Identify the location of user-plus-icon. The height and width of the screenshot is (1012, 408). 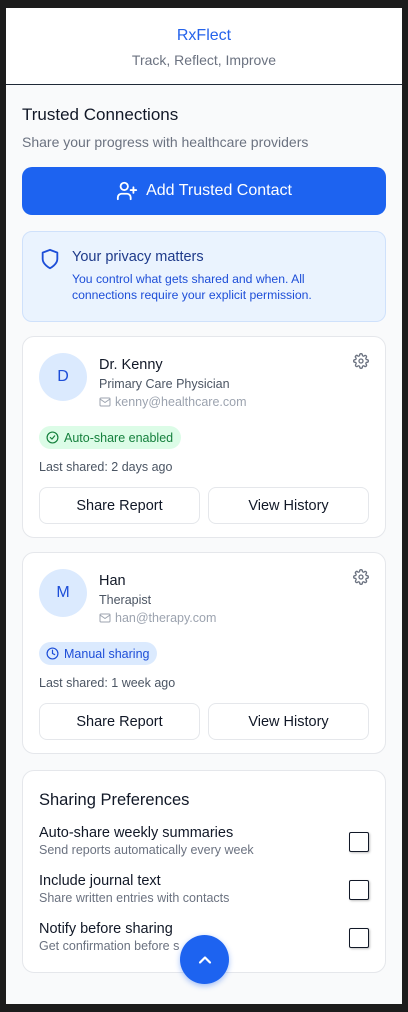
(127, 191).